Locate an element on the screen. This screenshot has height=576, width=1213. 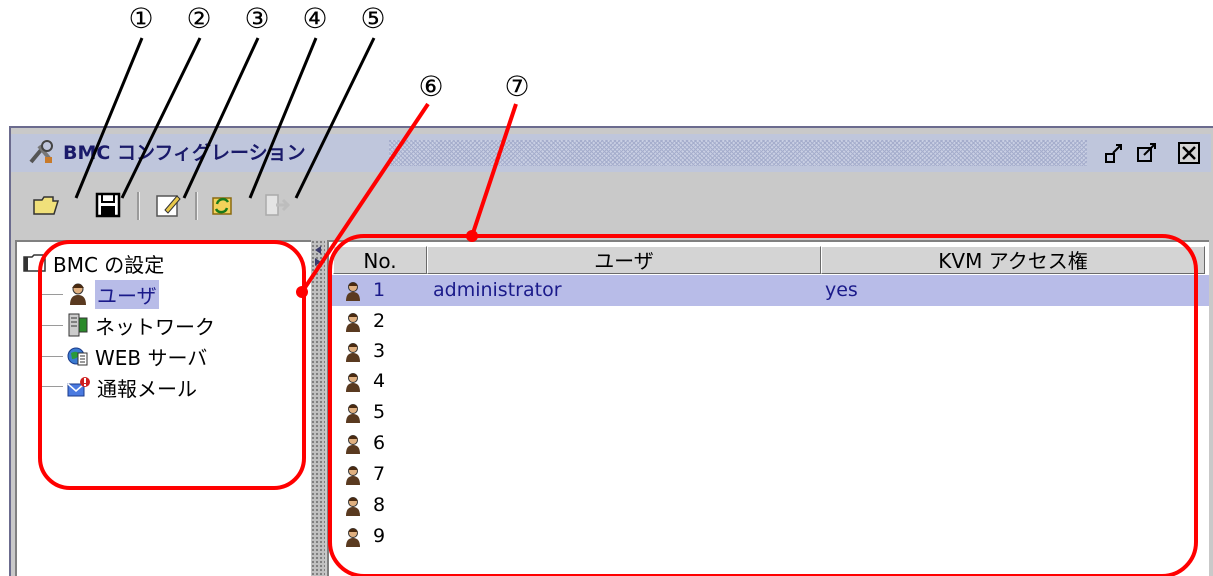
tools-icon is located at coordinates (41, 152).